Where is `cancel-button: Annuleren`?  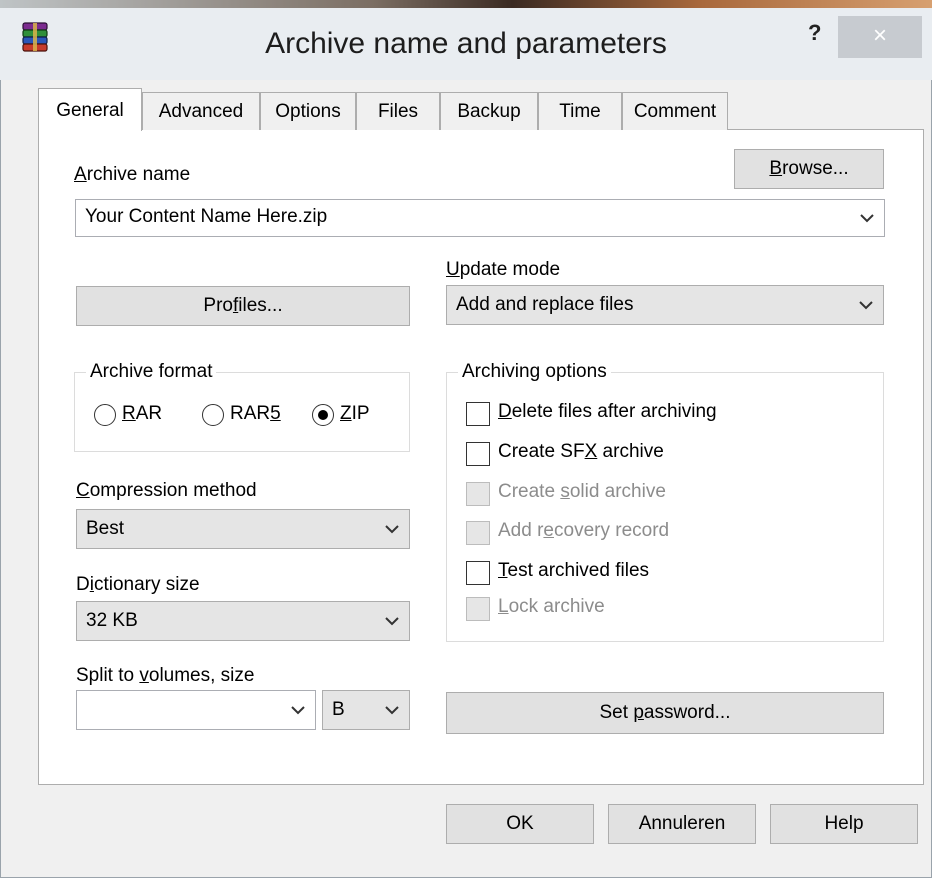
cancel-button: Annuleren is located at coordinates (682, 824).